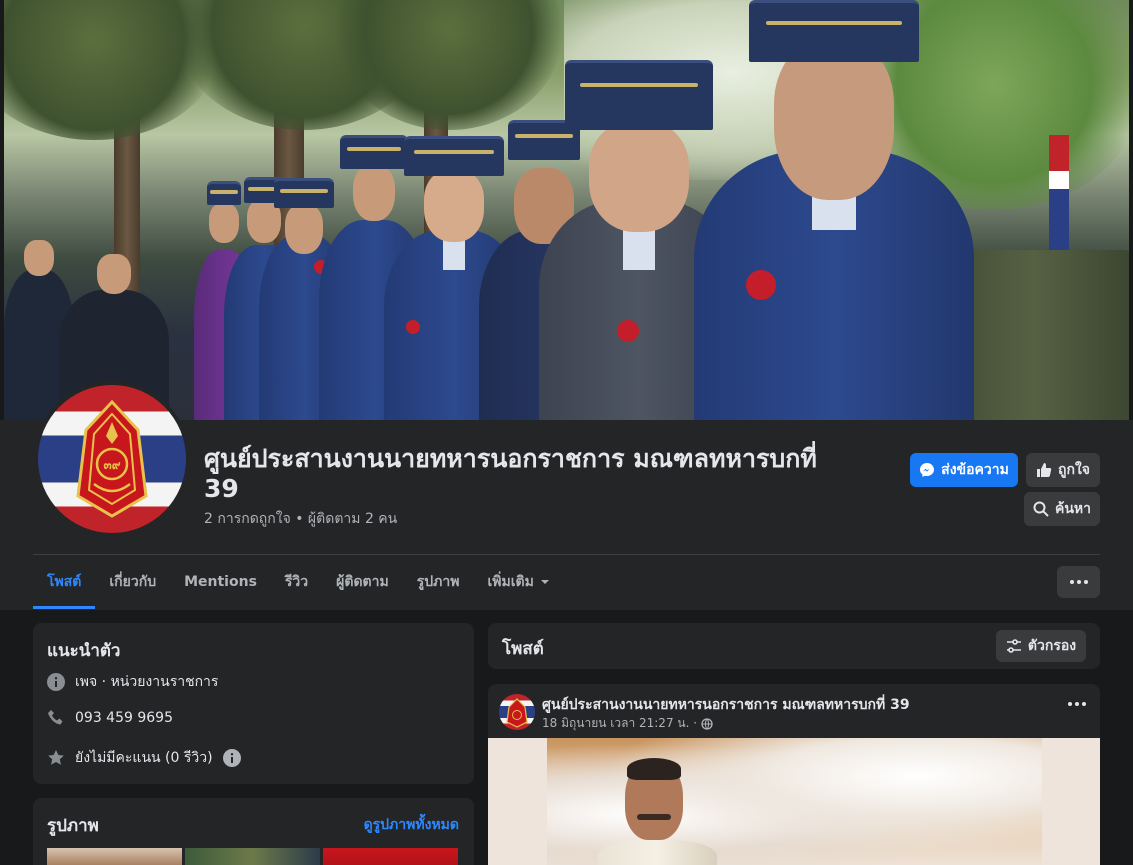 The width and height of the screenshot is (1133, 865). I want to click on intro-category-row: เพจ · หน่วยงานราชการ, so click(132, 682).